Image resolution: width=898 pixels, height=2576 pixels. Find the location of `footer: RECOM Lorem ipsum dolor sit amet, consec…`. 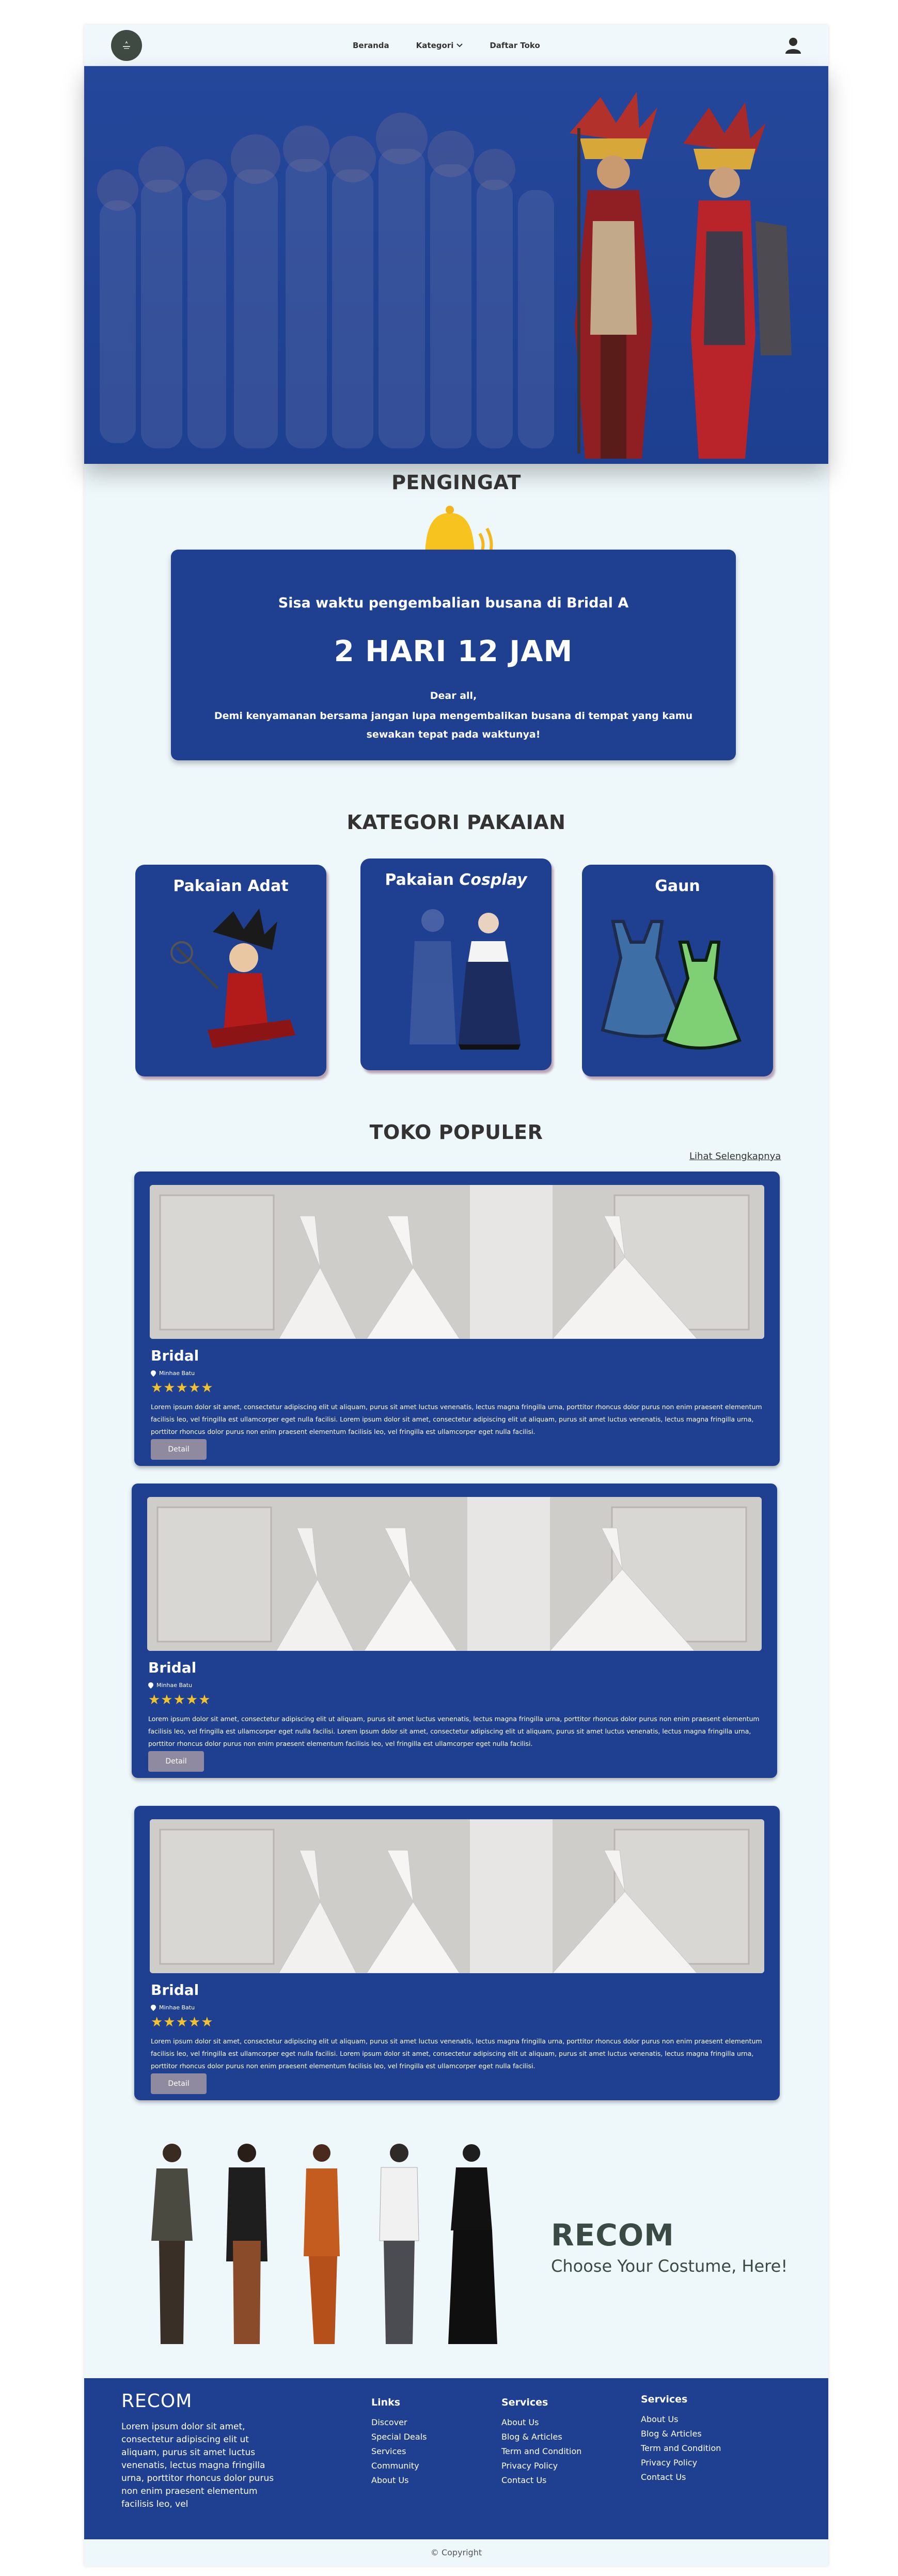

footer: RECOM Lorem ipsum dolor sit amet, consec… is located at coordinates (456, 2458).